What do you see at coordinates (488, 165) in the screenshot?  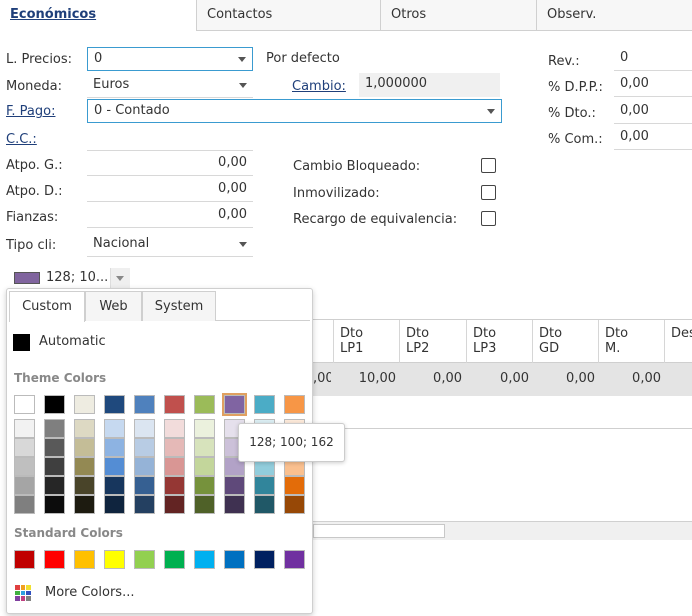 I see `cambio-bloqueado-checkbox` at bounding box center [488, 165].